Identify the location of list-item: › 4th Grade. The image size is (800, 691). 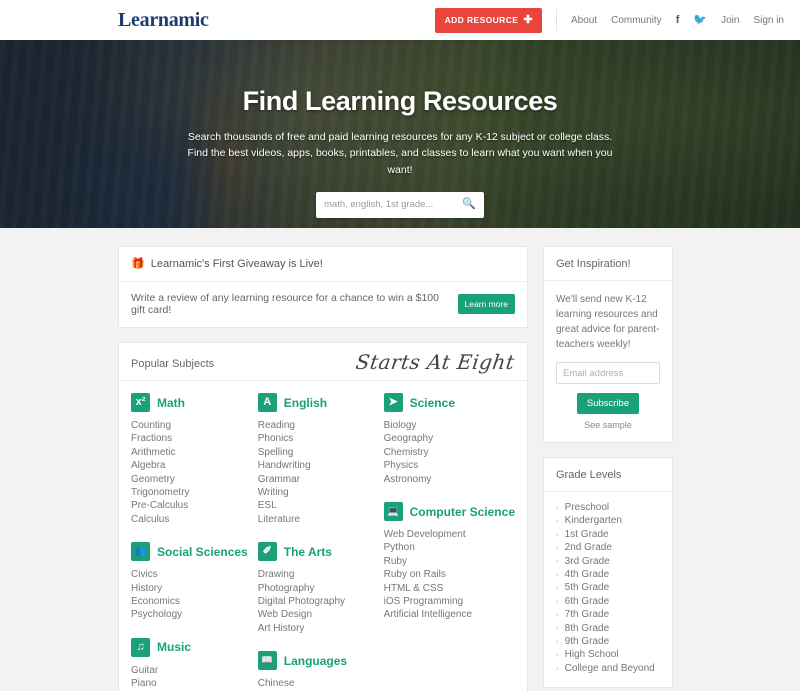
(608, 574).